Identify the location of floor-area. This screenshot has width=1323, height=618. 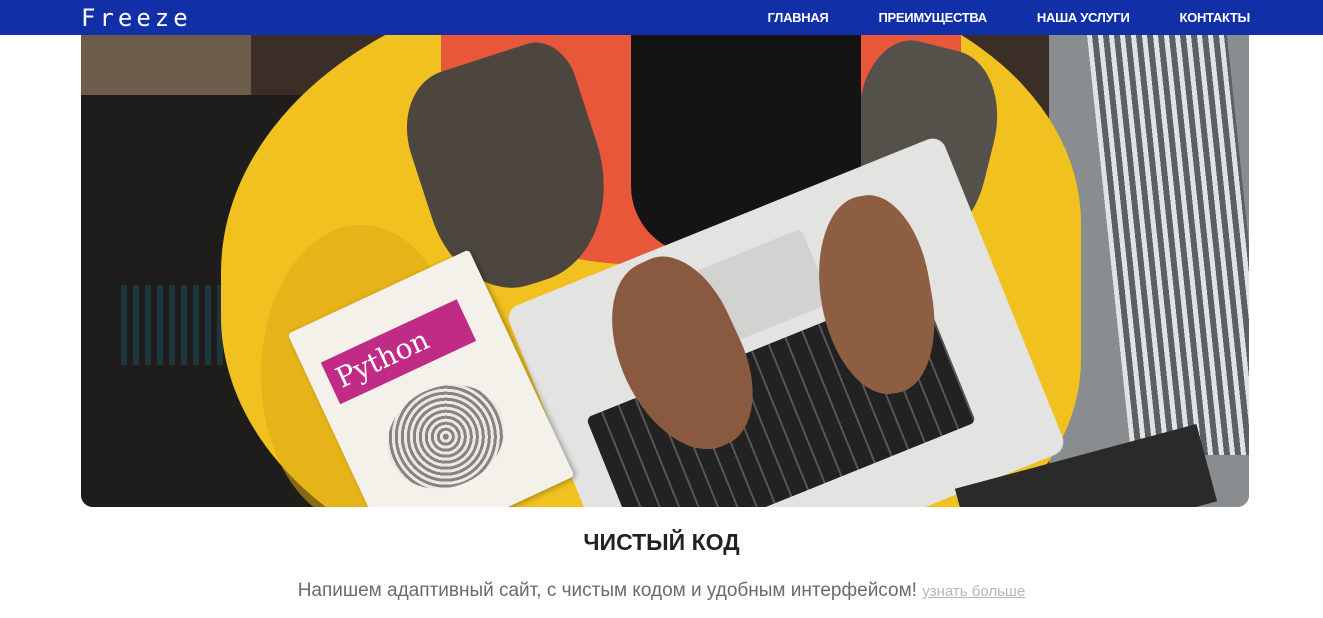
(166, 65).